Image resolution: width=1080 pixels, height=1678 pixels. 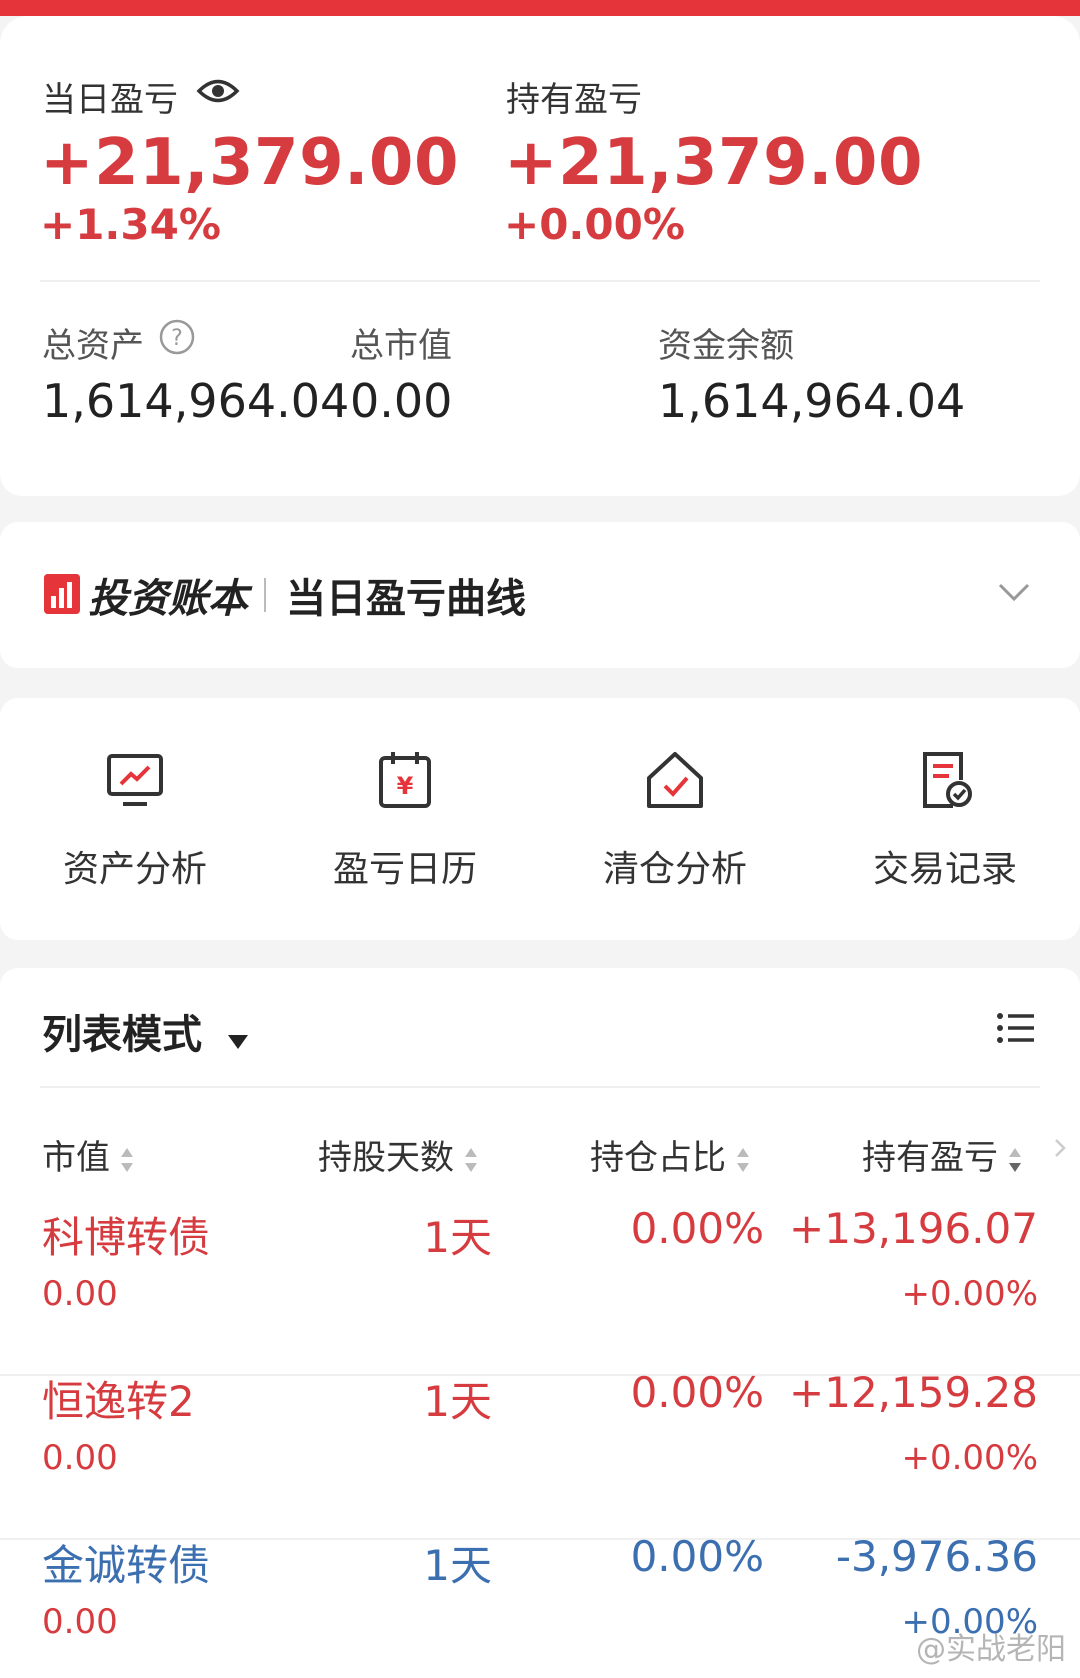 I want to click on watermark: @实战老阳, so click(x=991, y=1649).